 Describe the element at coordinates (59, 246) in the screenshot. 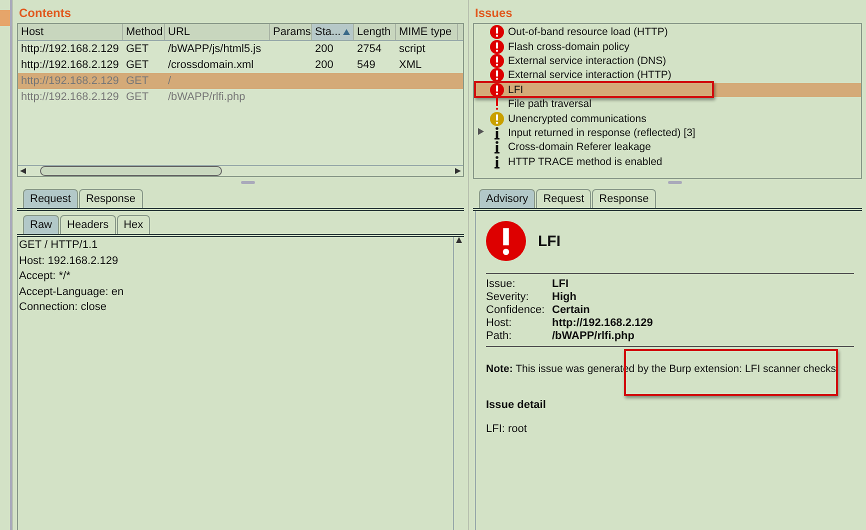

I see `request-line: GET / HTTP/1.1` at that location.